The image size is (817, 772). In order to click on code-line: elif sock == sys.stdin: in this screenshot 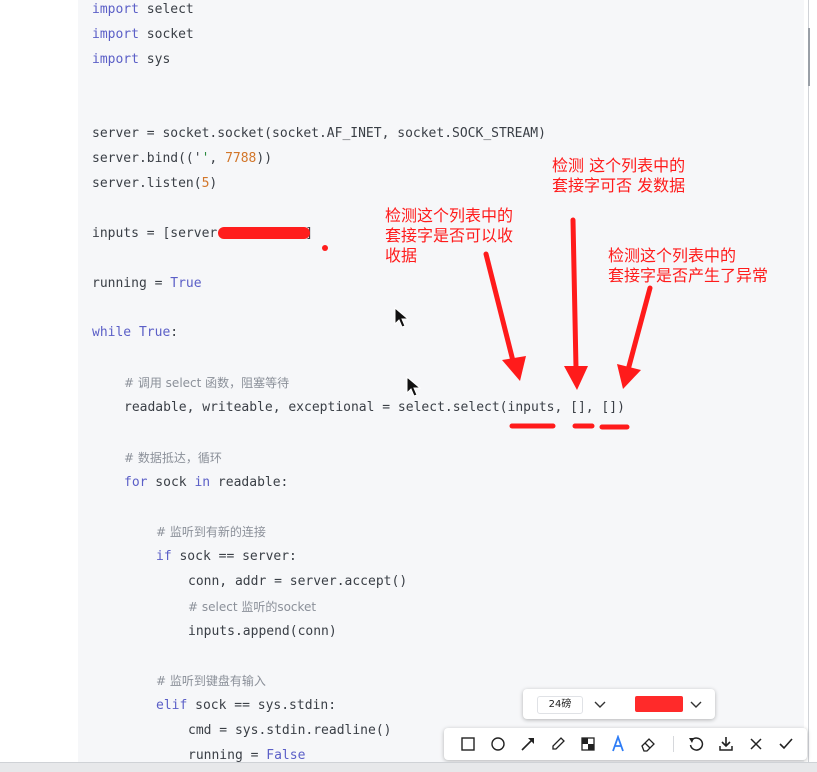, I will do `click(246, 705)`.